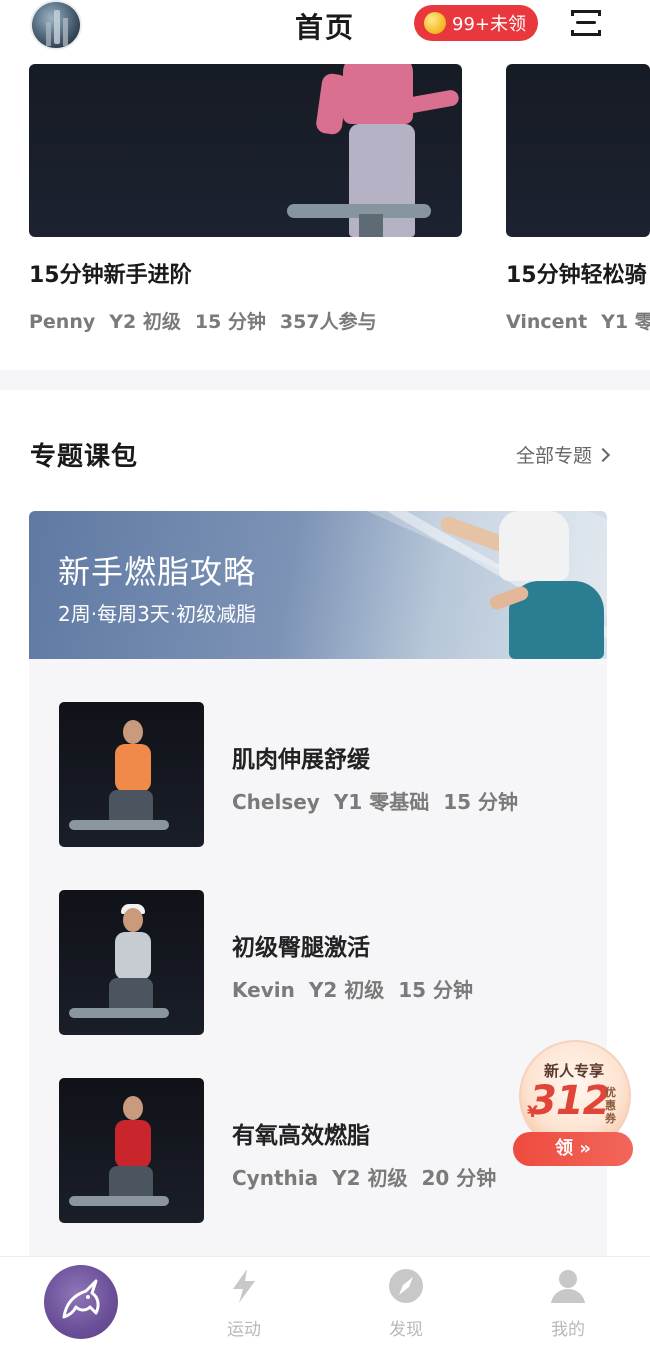 The height and width of the screenshot is (1347, 650). I want to click on lesson-item: 肌肉伸展舒缓 Chelsey Y1 零基础 15 分钟, so click(319, 774).